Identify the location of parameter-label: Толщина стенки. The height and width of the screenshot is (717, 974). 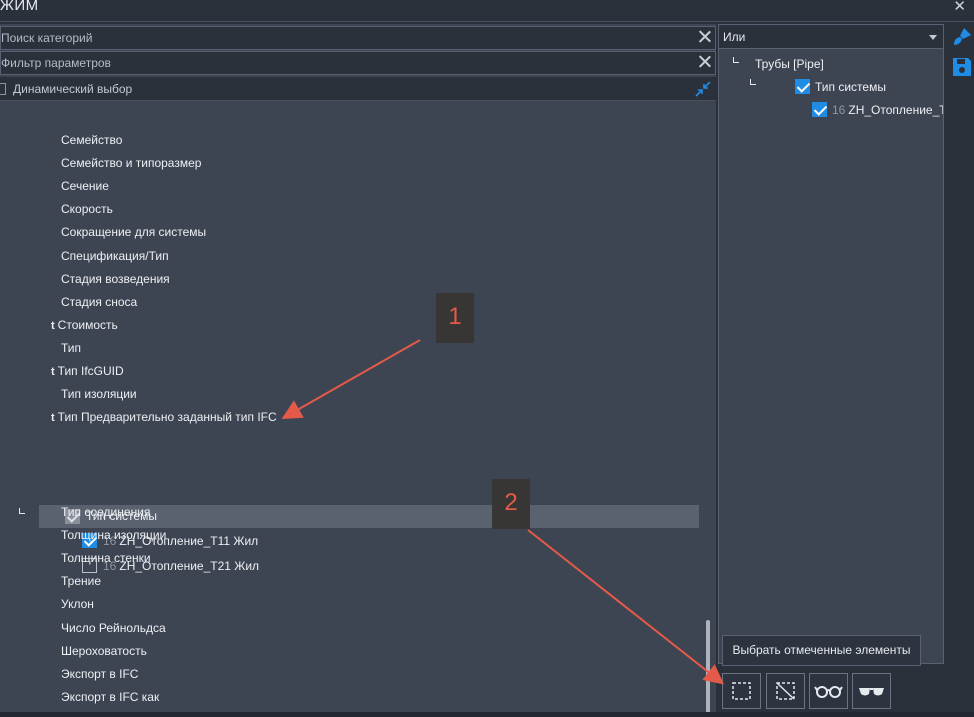
(106, 558).